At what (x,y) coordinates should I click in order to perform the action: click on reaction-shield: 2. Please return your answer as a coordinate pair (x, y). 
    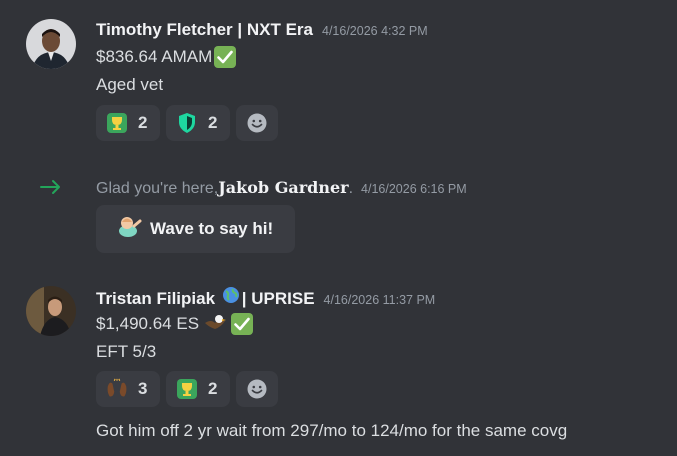
    Looking at the image, I should click on (198, 123).